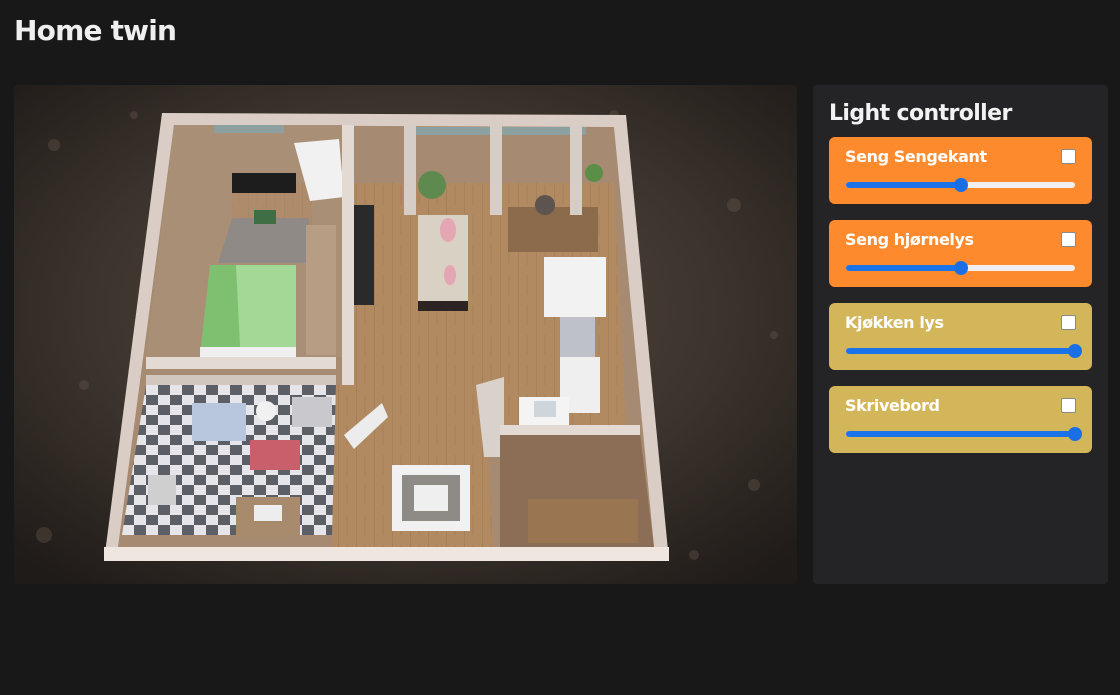 This screenshot has height=695, width=1120. I want to click on light-name: Seng hjørnelys, so click(909, 239).